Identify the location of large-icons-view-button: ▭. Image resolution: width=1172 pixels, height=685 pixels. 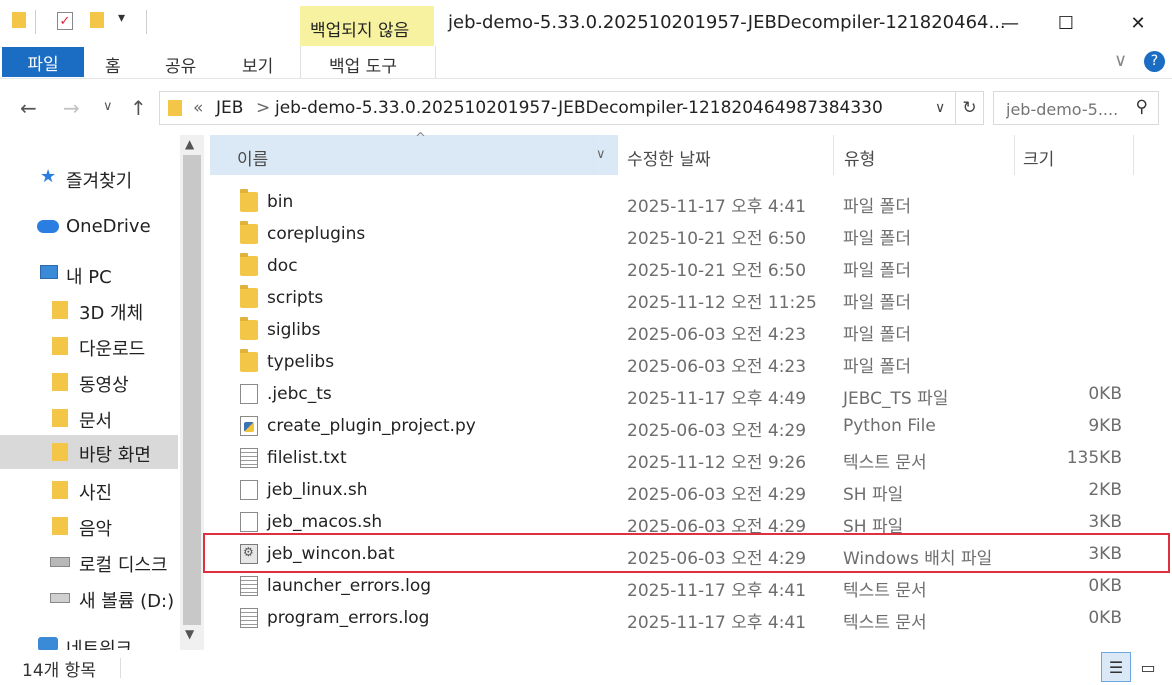
(1148, 667).